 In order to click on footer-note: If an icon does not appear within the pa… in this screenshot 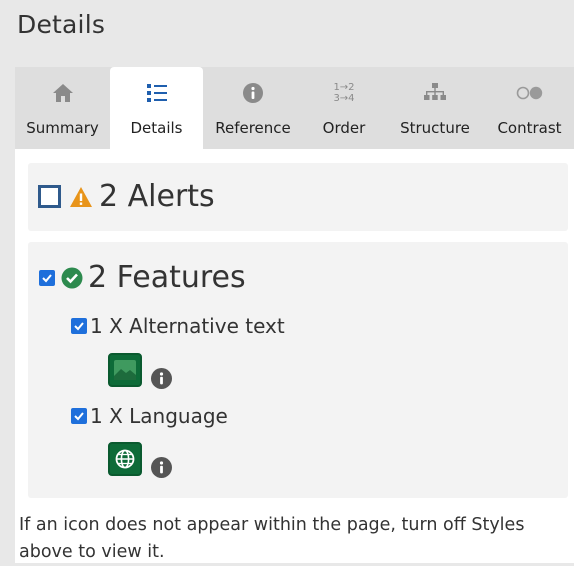, I will do `click(272, 538)`.